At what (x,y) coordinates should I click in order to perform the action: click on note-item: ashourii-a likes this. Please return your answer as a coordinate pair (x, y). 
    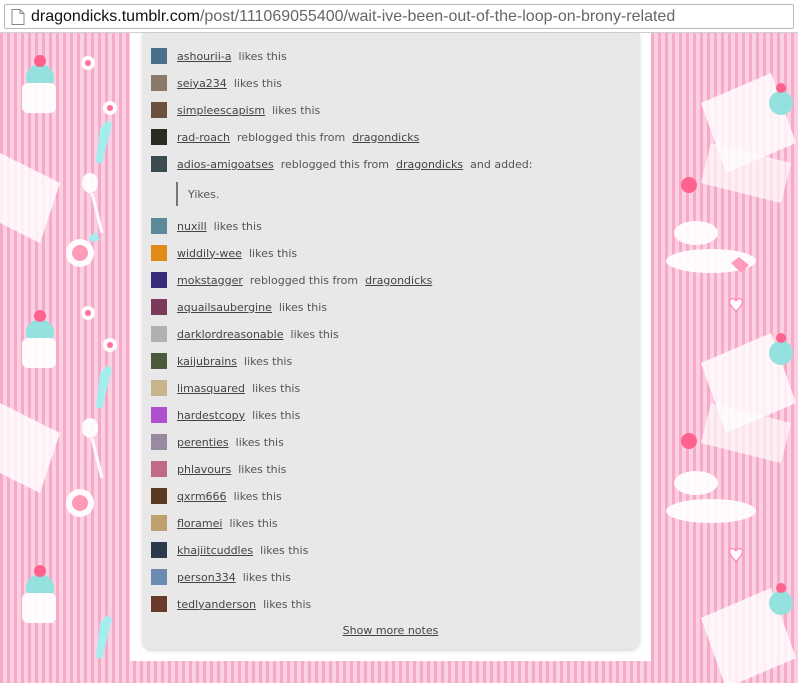
    Looking at the image, I should click on (219, 56).